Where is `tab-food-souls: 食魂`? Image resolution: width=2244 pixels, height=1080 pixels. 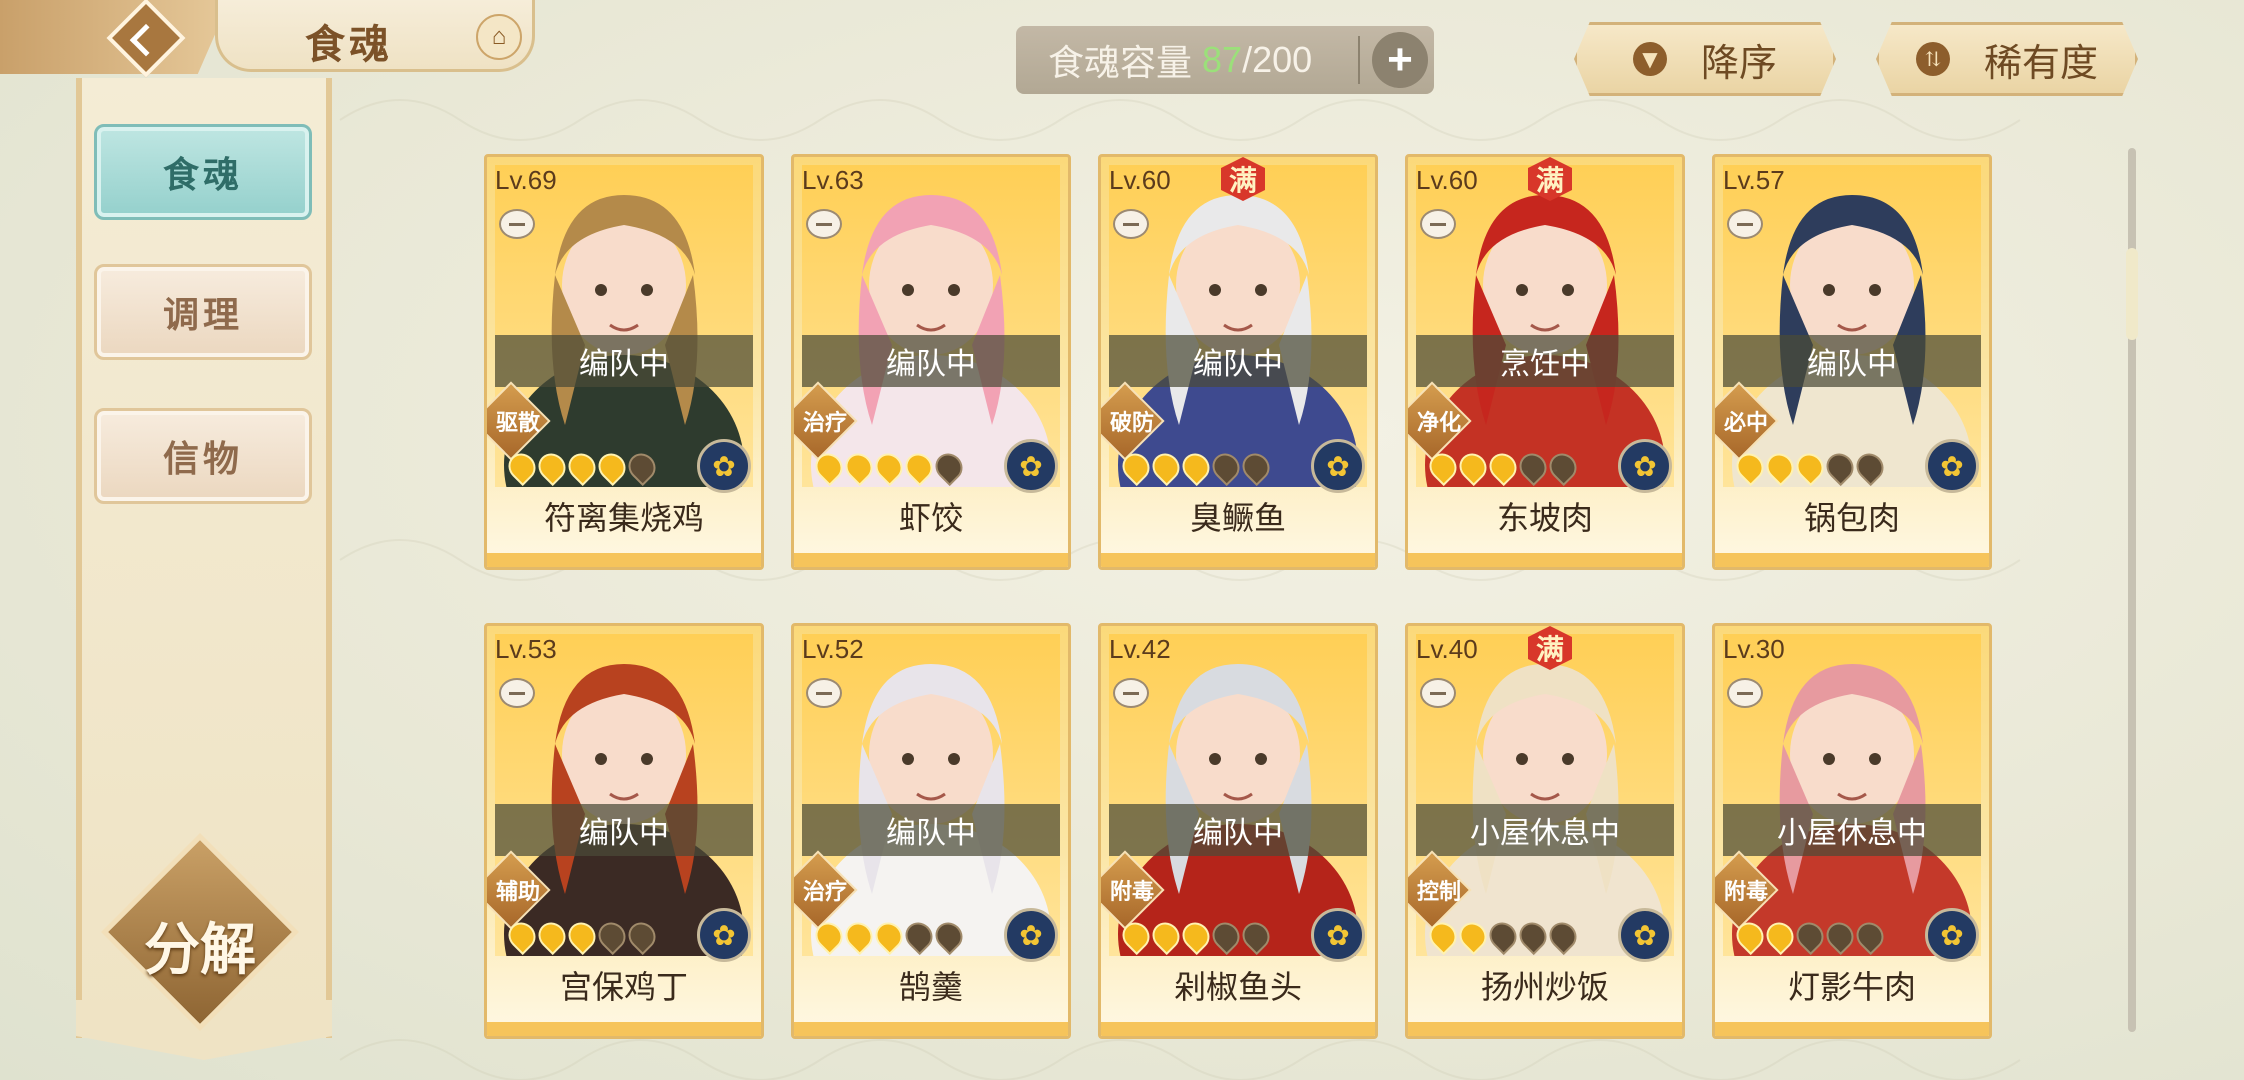 tab-food-souls: 食魂 is located at coordinates (203, 172).